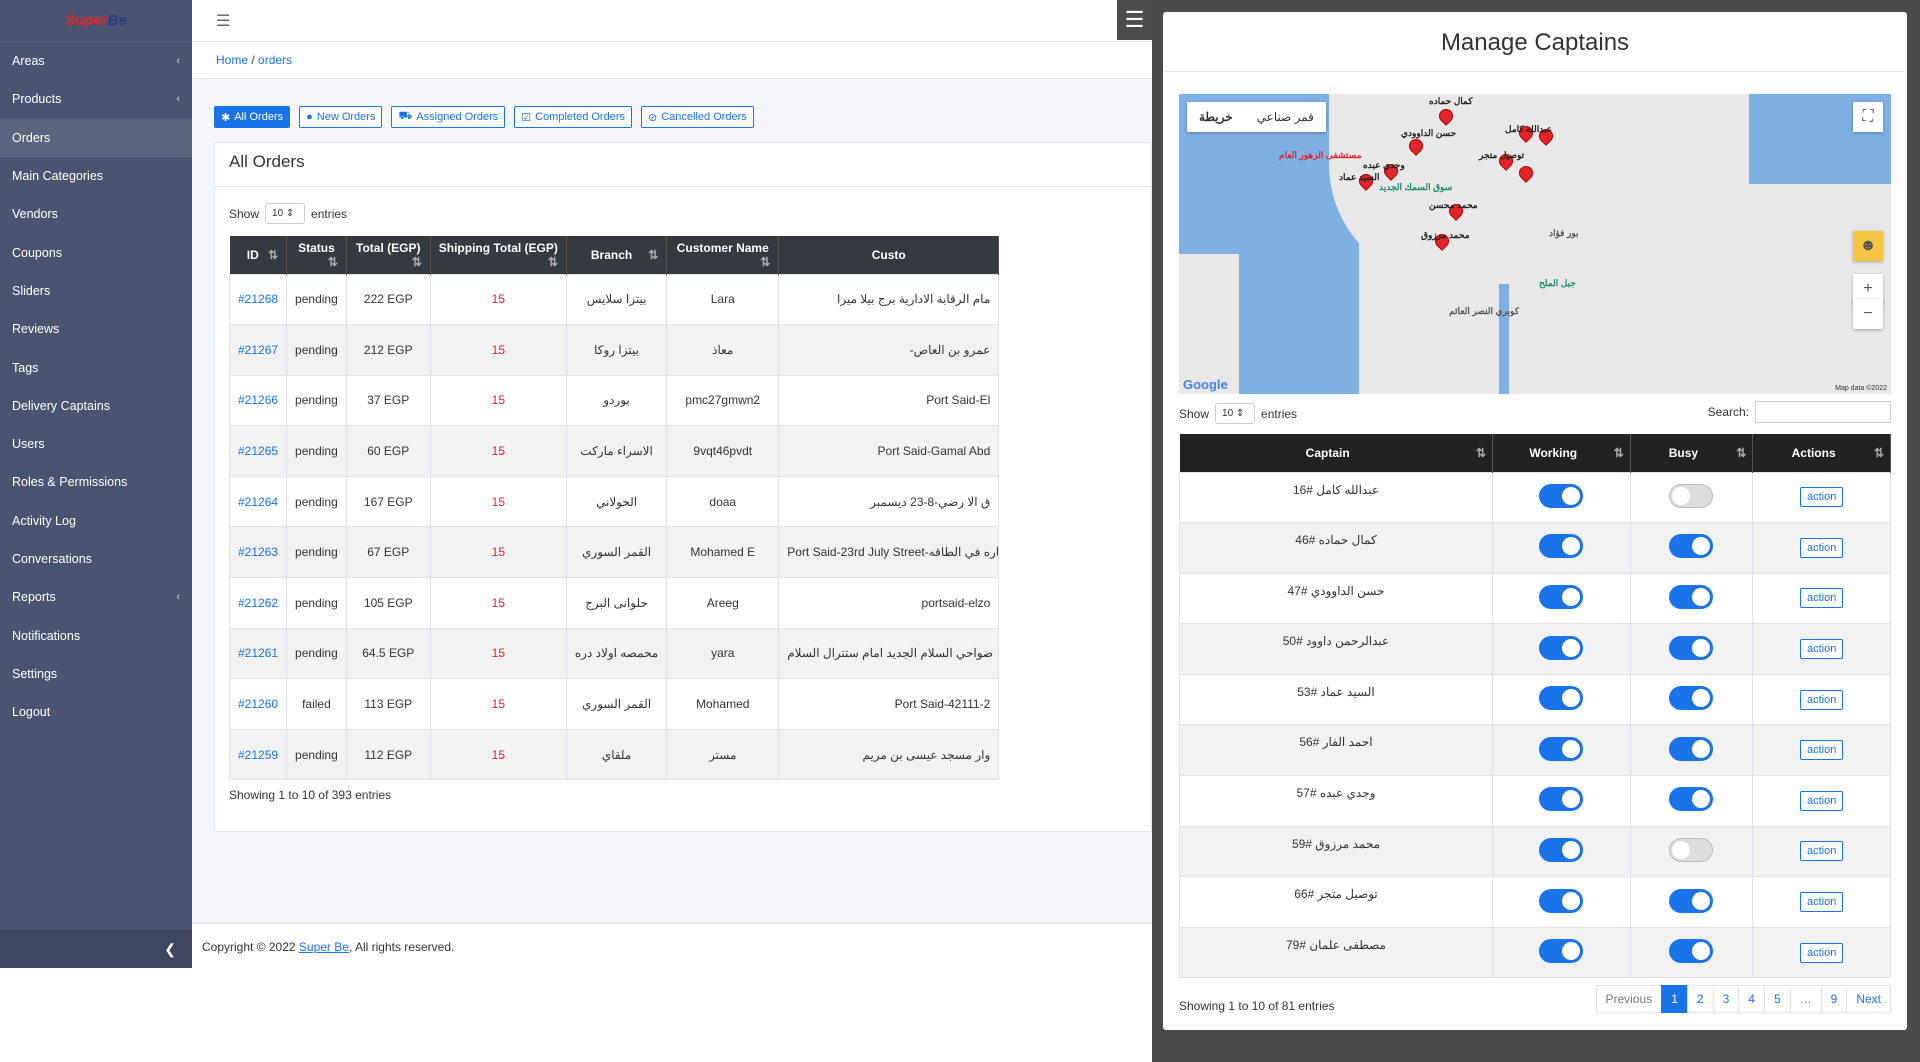 The image size is (1920, 1062). What do you see at coordinates (258, 603) in the screenshot?
I see `order-id-link: #21262` at bounding box center [258, 603].